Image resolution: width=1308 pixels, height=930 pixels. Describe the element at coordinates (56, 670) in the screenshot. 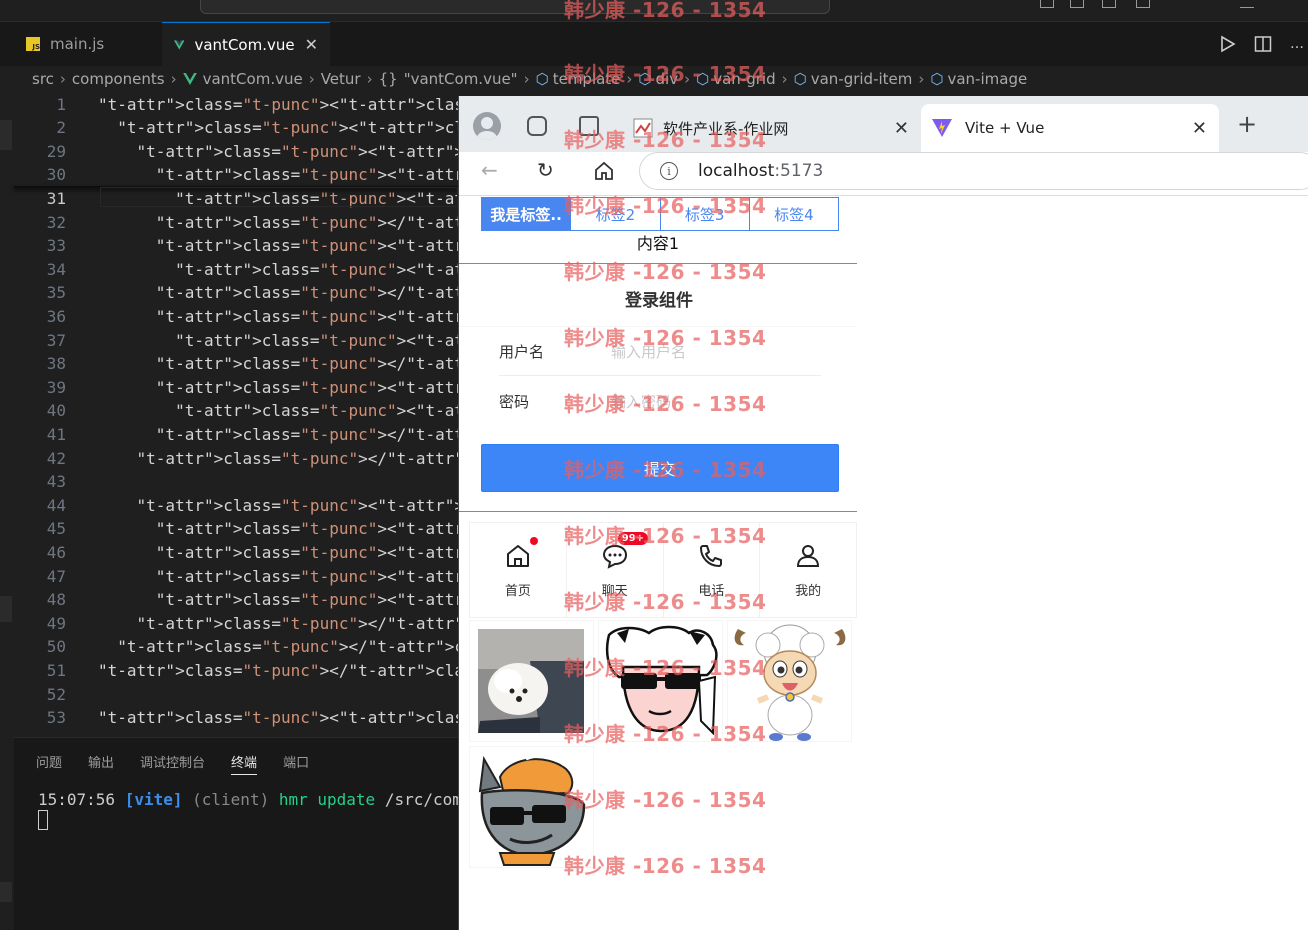

I see `line-number: 51` at that location.